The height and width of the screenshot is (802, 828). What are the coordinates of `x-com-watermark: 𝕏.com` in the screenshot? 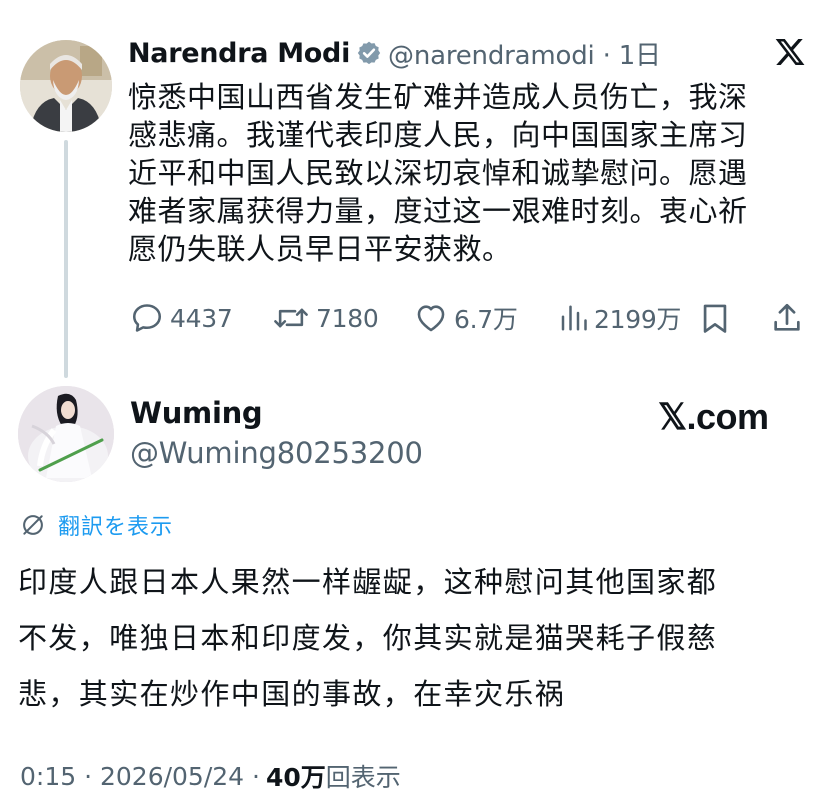 It's located at (713, 417).